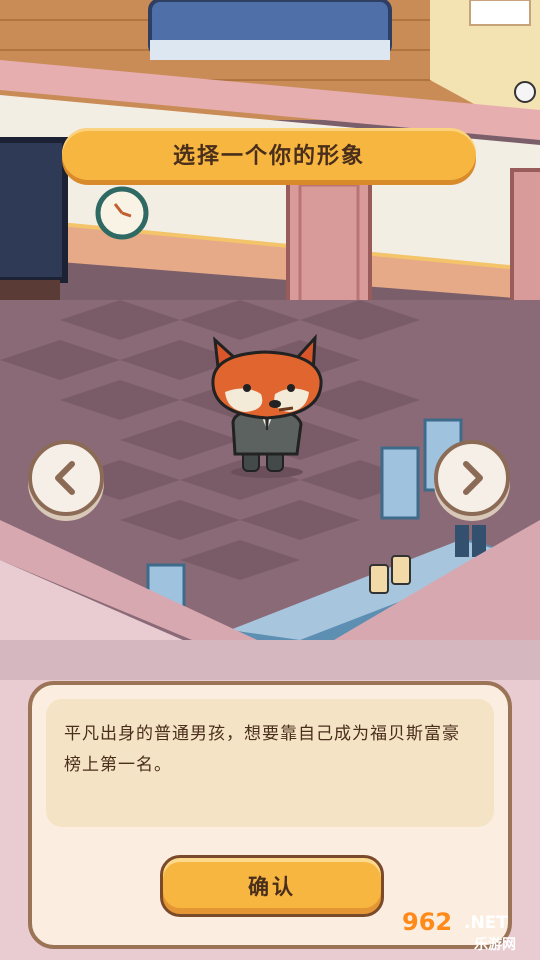 The height and width of the screenshot is (960, 540). I want to click on watermark-cn: 乐游网, so click(495, 945).